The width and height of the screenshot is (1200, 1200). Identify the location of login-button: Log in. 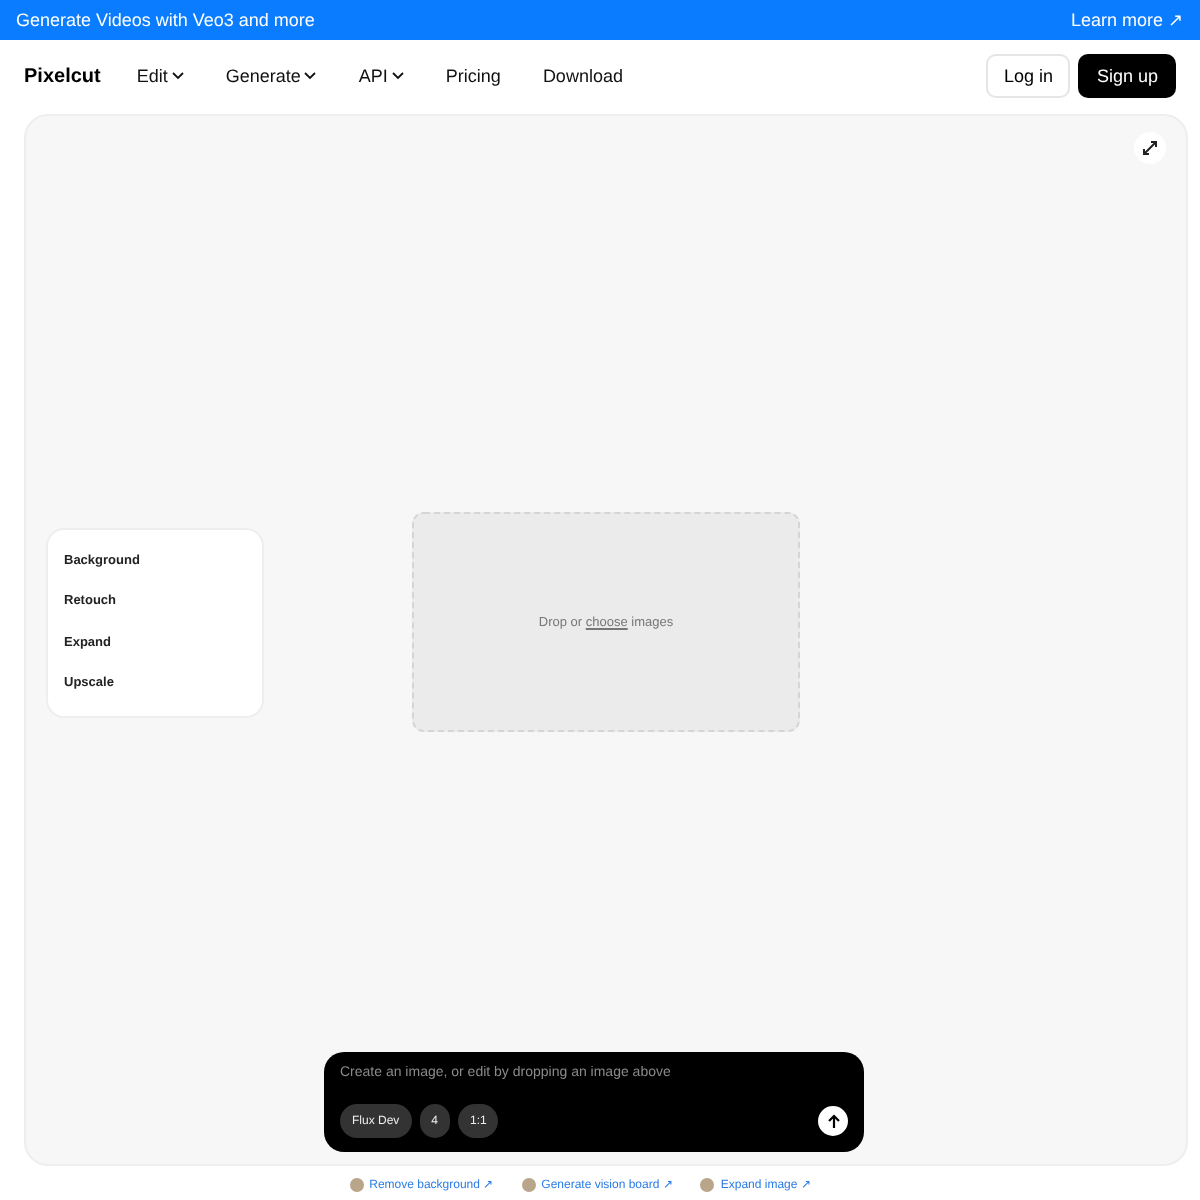
(1028, 76).